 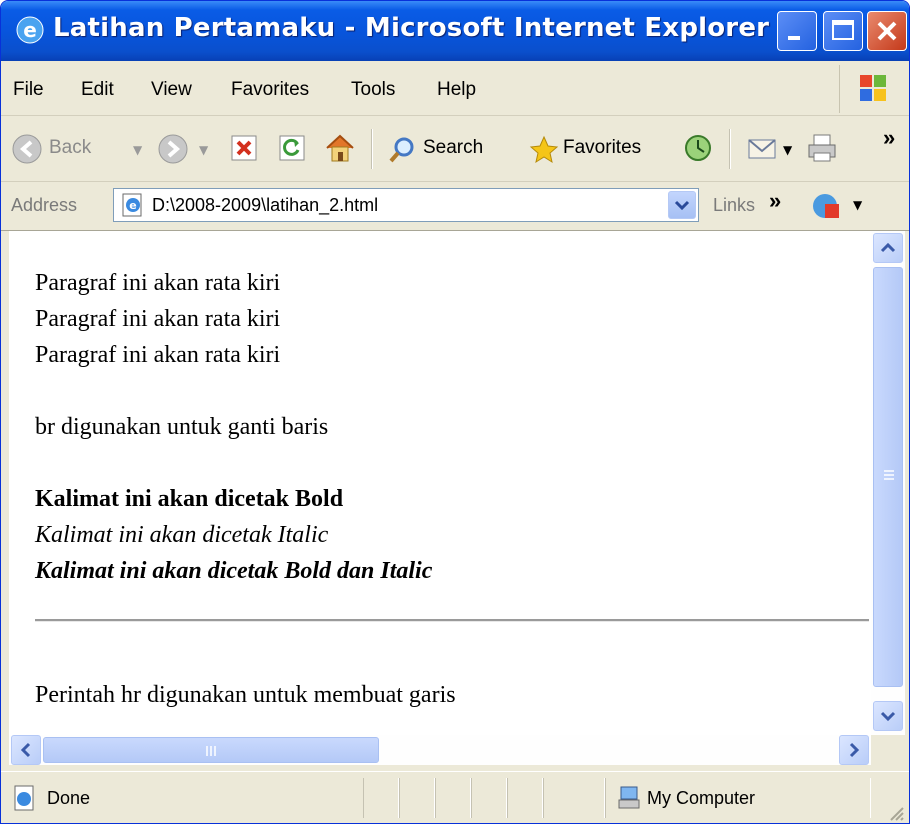 I want to click on mail-dropdown-icon: ▼, so click(x=788, y=150).